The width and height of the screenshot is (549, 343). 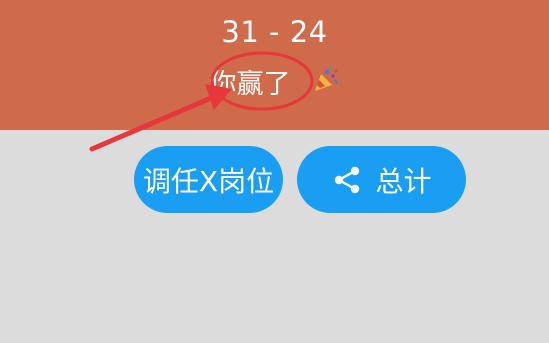 I want to click on total-button: 总计, so click(x=381, y=179).